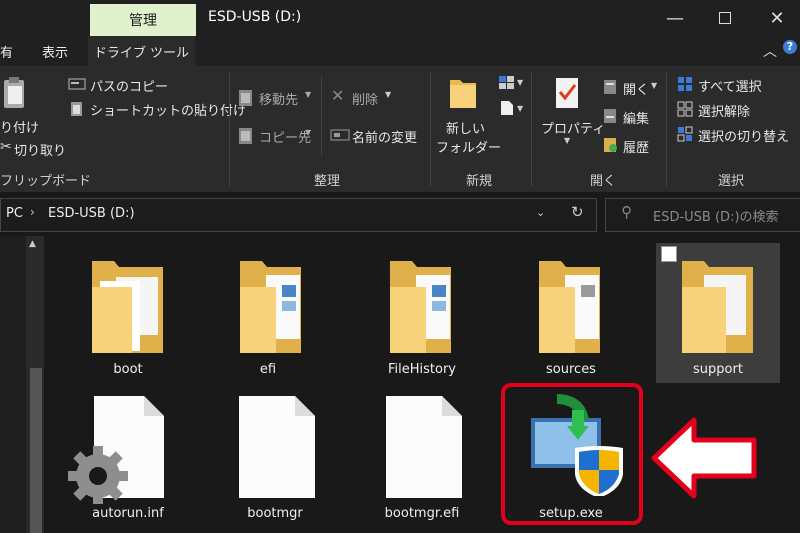 Image resolution: width=800 pixels, height=533 pixels. What do you see at coordinates (572, 454) in the screenshot?
I see `highlight-box` at bounding box center [572, 454].